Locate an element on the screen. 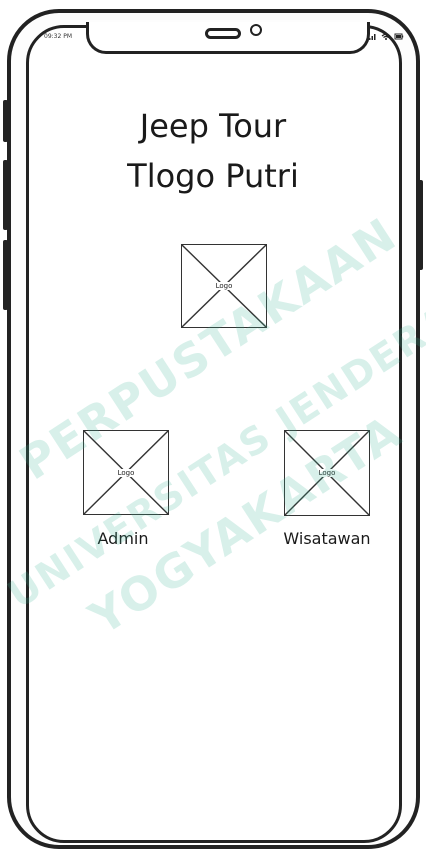 This screenshot has height=853, width=426. wisatawan-label: Wisatawan is located at coordinates (327, 538).